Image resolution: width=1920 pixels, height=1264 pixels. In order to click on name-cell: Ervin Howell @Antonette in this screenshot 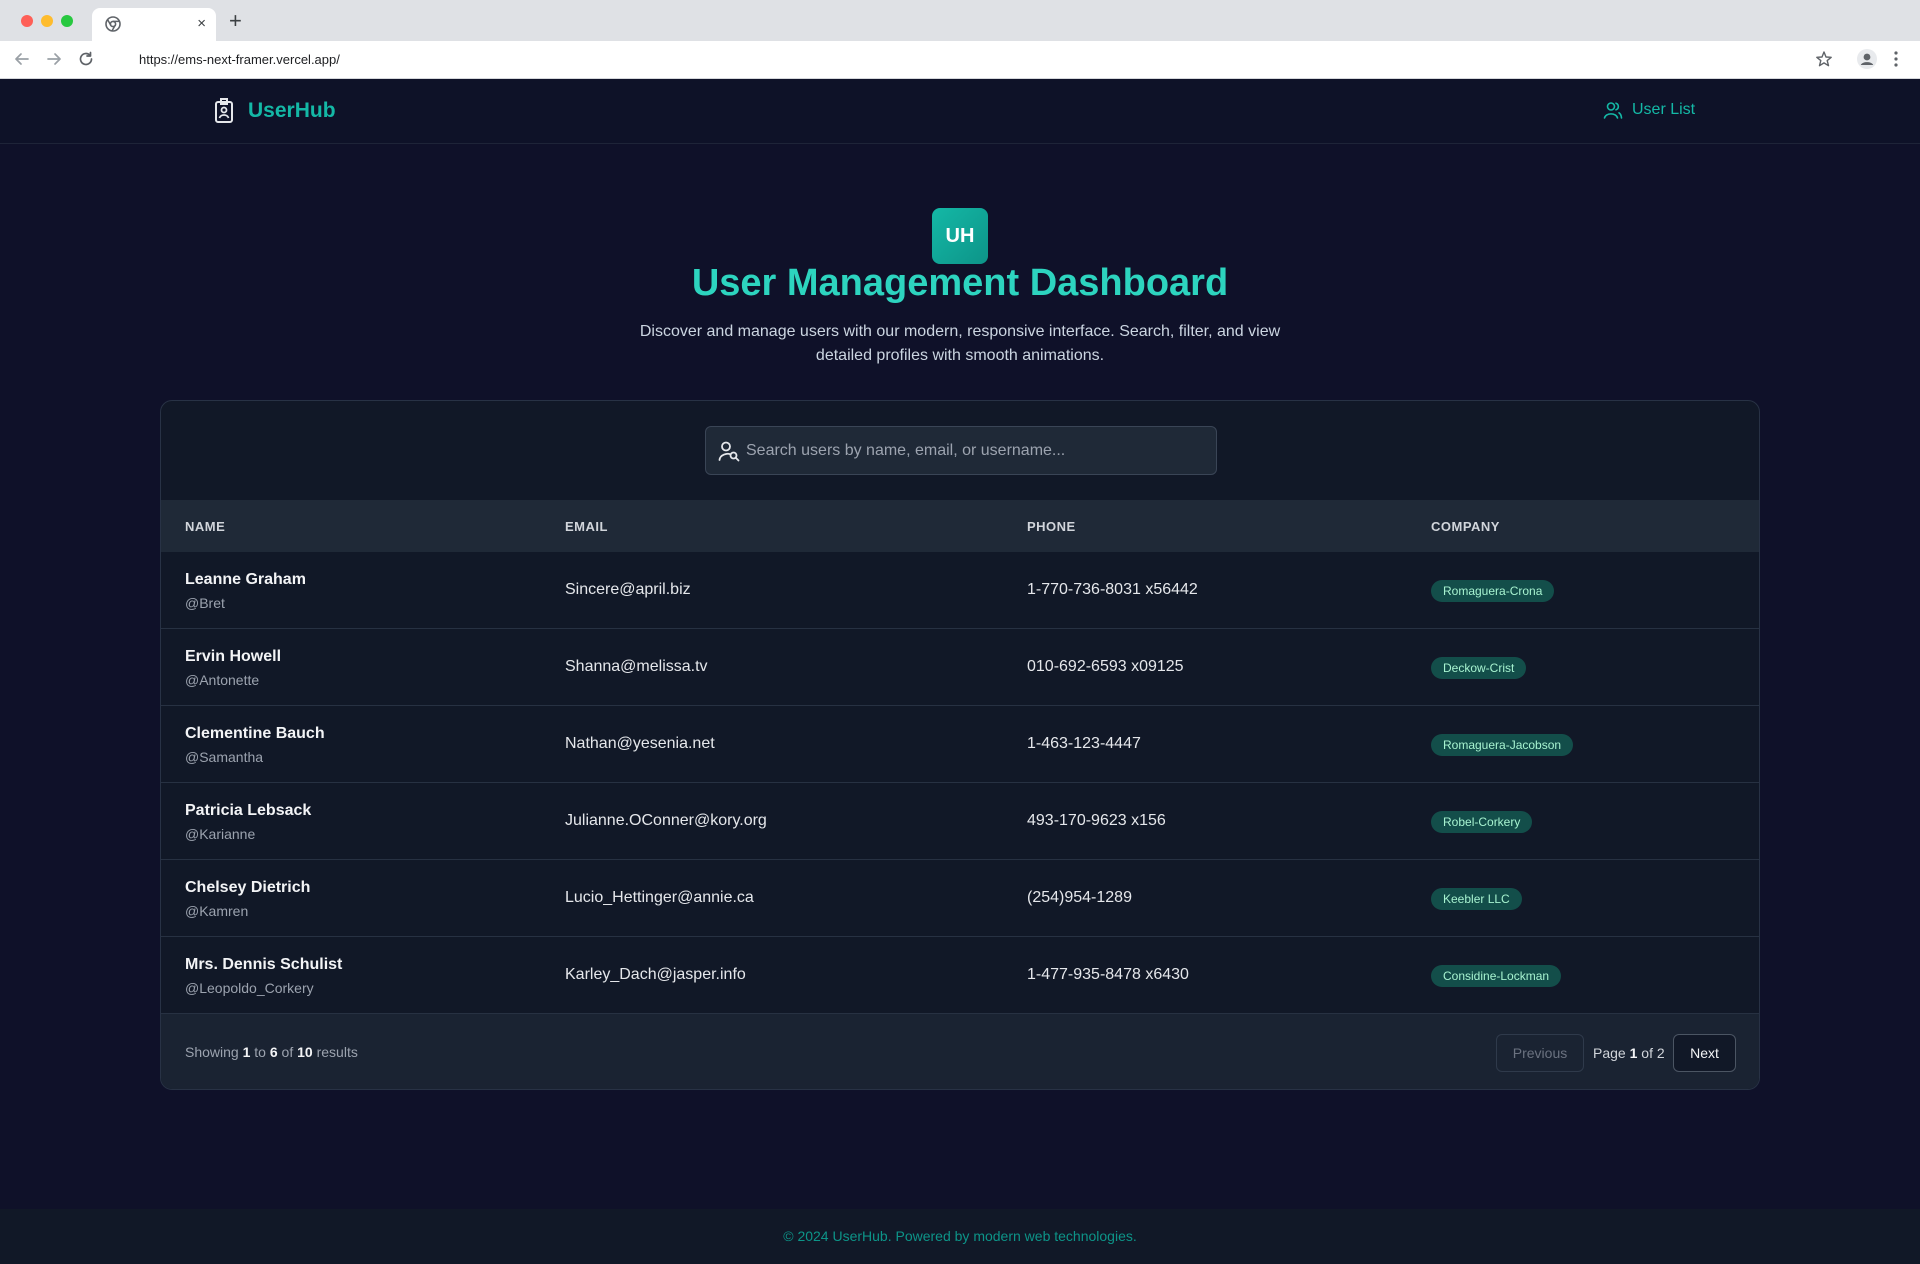, I will do `click(233, 668)`.